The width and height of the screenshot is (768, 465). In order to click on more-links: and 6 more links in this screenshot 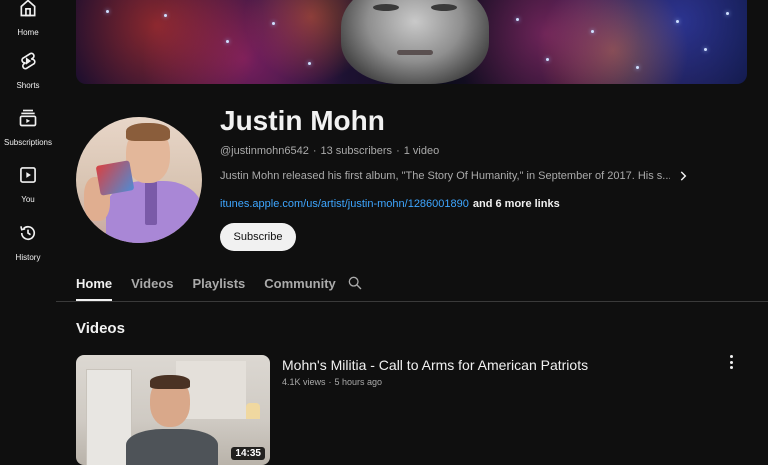, I will do `click(516, 204)`.